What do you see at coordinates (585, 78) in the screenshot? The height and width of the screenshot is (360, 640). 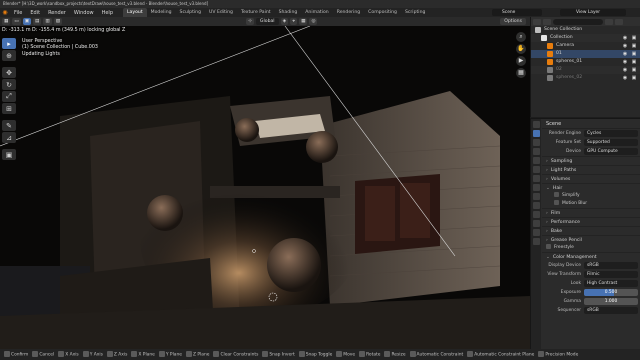 I see `outliner-row: spheres_02 ◉ ▣` at bounding box center [585, 78].